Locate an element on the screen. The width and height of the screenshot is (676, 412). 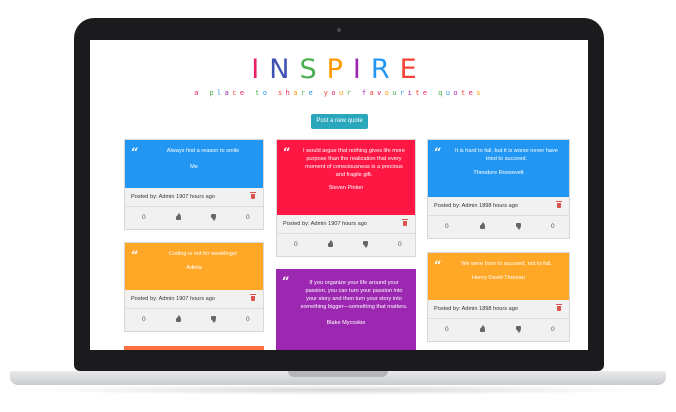
title-letter: P is located at coordinates (339, 69).